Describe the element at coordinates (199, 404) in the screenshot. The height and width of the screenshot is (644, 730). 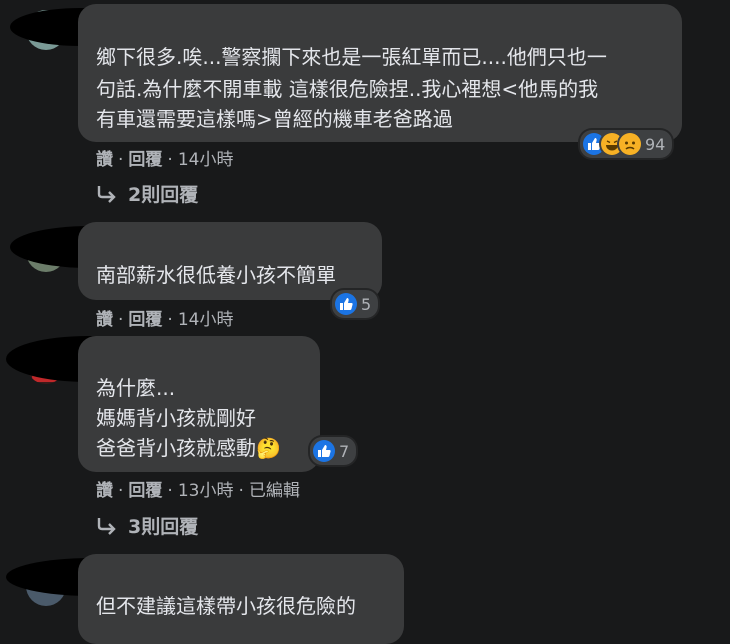
I see `comment-bubble: 為什麼... 媽媽背小孩就剛好 爸爸背小孩就感動🤔` at that location.